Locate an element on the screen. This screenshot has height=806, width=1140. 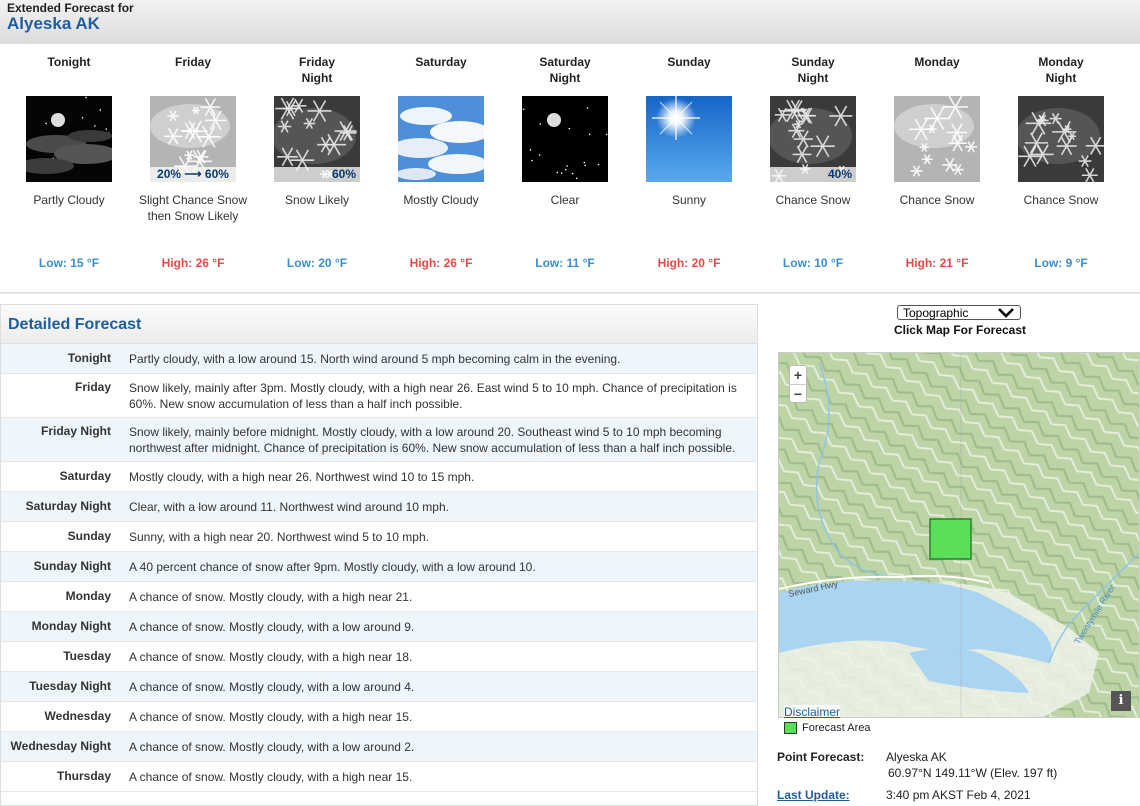
row-label: Thursday is located at coordinates (83, 776).